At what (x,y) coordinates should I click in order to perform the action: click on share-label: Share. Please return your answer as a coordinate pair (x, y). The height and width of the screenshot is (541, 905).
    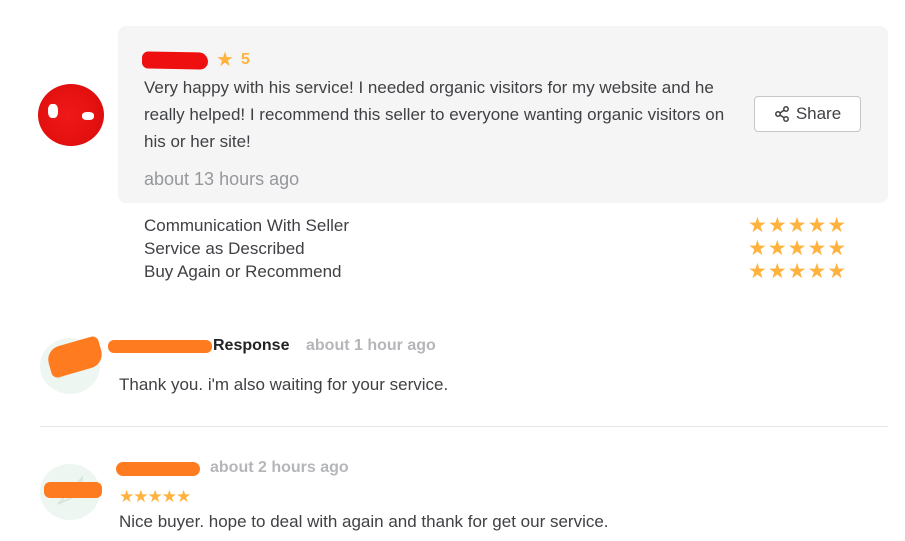
    Looking at the image, I should click on (818, 113).